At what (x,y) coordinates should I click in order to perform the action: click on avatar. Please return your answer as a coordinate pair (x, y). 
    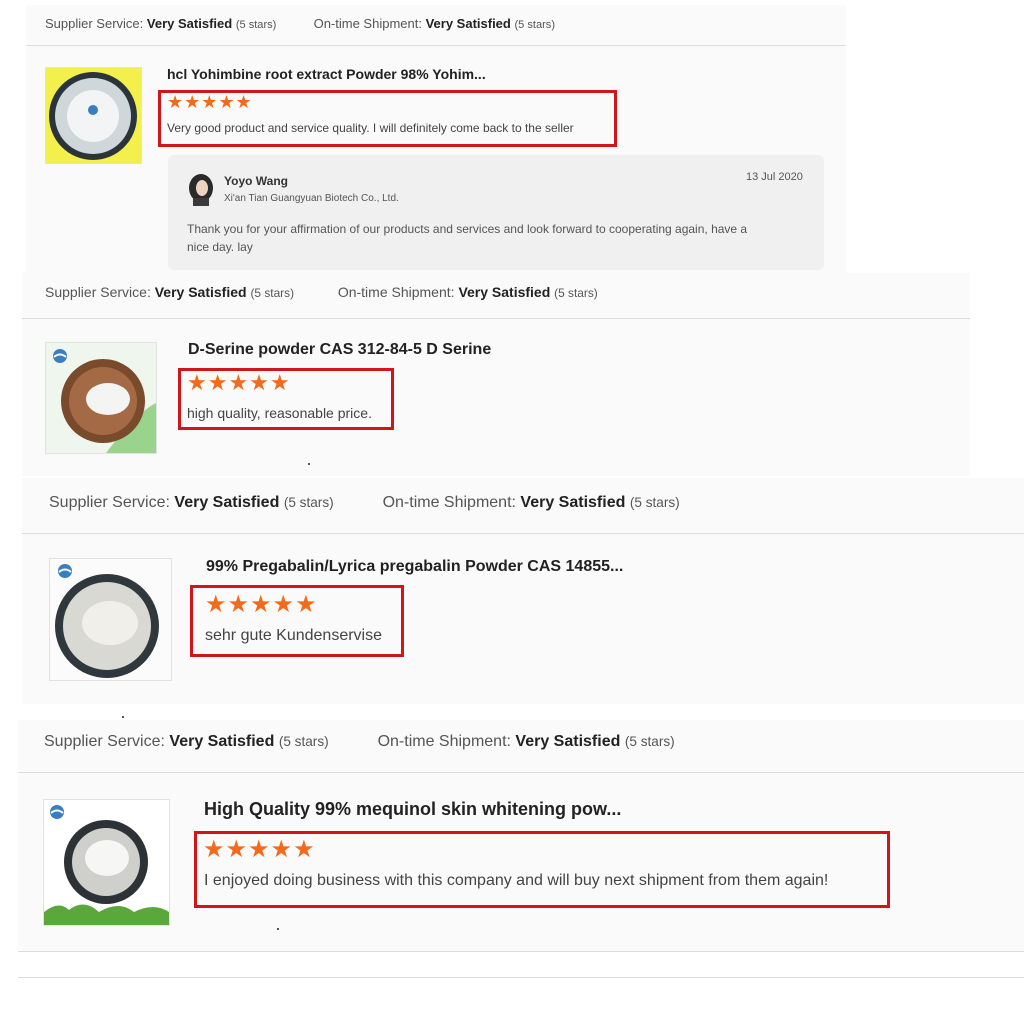
    Looking at the image, I should click on (201, 190).